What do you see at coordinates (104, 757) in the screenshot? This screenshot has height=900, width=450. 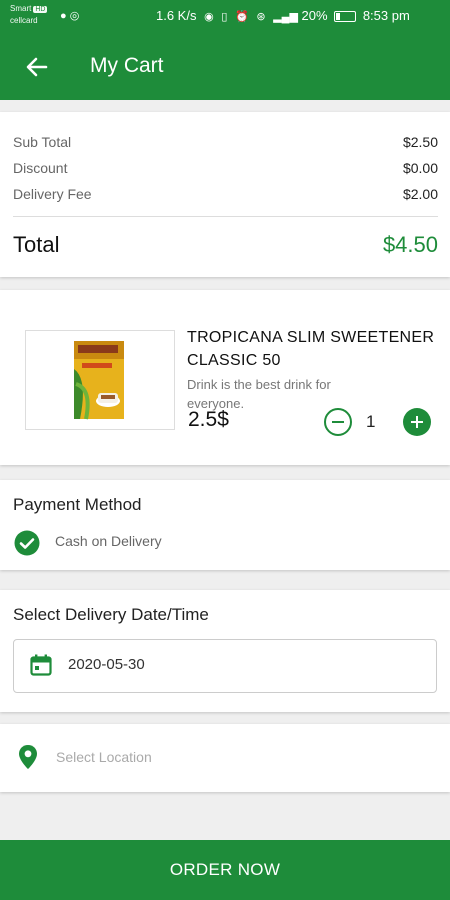 I see `location-placeholder: Select Location` at bounding box center [104, 757].